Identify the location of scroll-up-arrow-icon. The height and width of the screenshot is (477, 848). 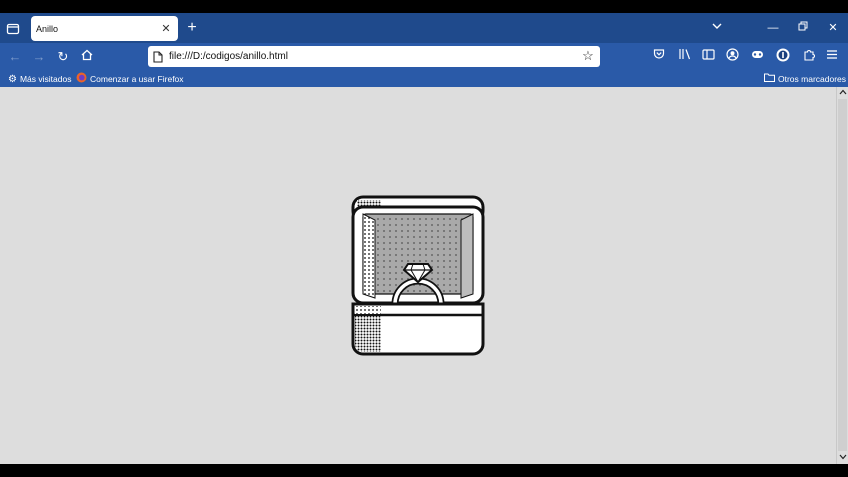
(842, 93).